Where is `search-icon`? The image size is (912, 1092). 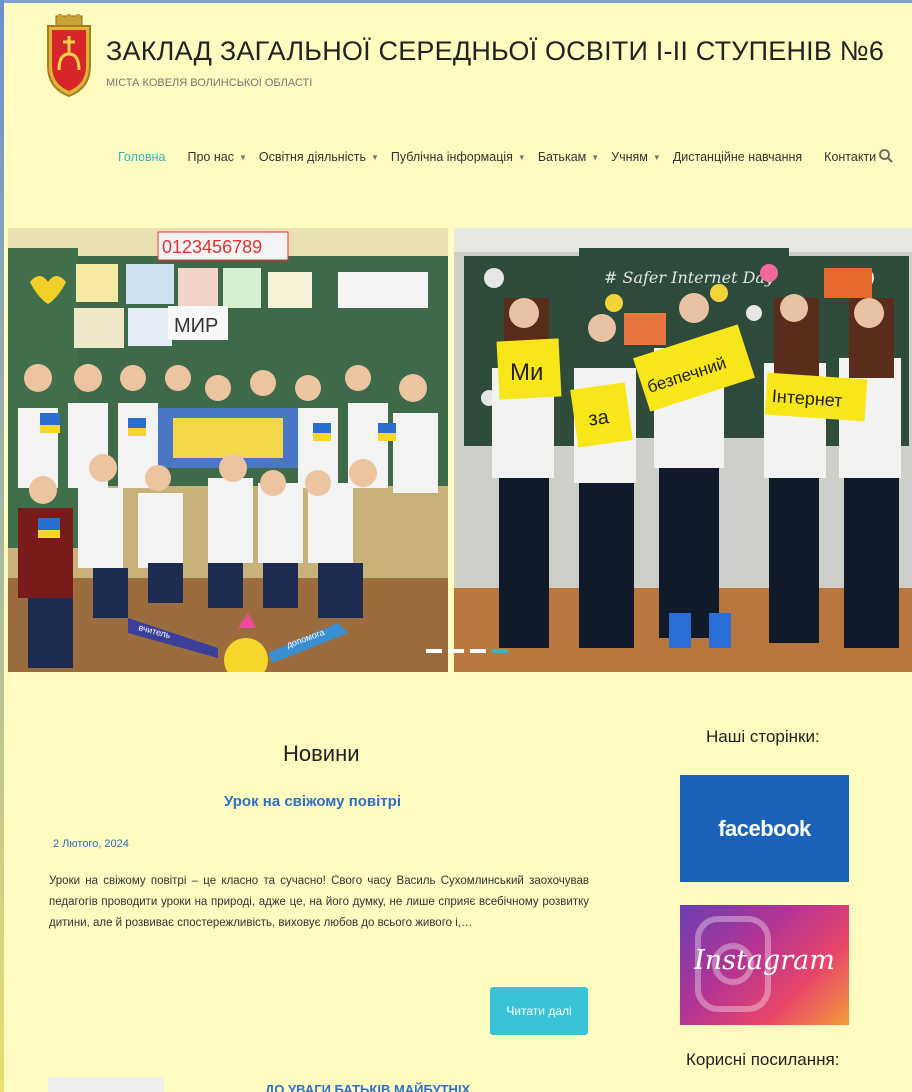
search-icon is located at coordinates (886, 156).